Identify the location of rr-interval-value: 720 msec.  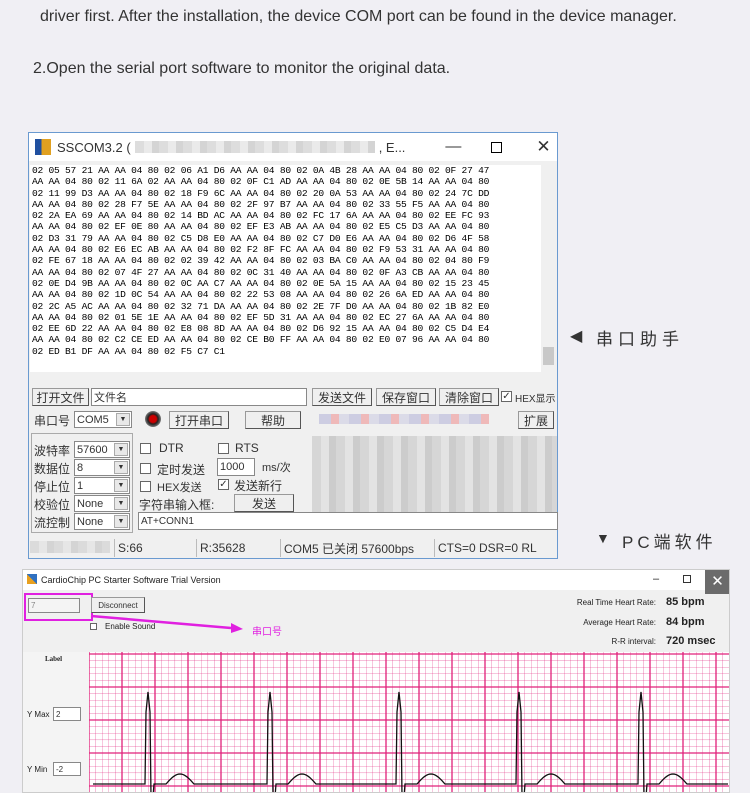
(691, 641).